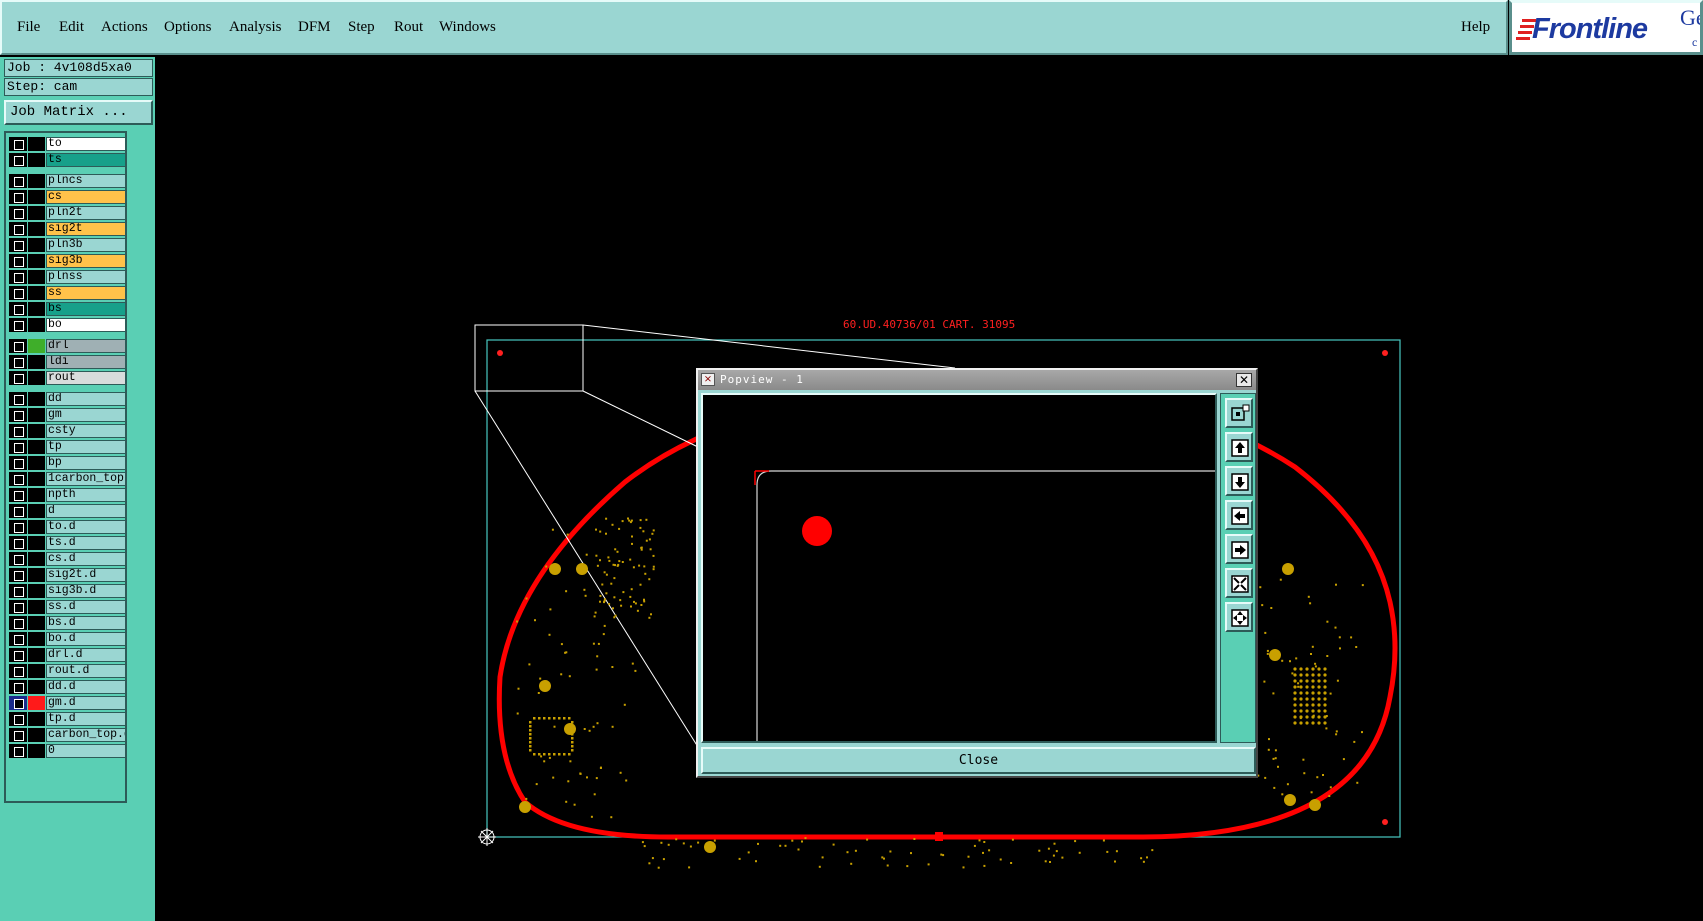  I want to click on layer-row: 1carbon_top, so click(67, 479).